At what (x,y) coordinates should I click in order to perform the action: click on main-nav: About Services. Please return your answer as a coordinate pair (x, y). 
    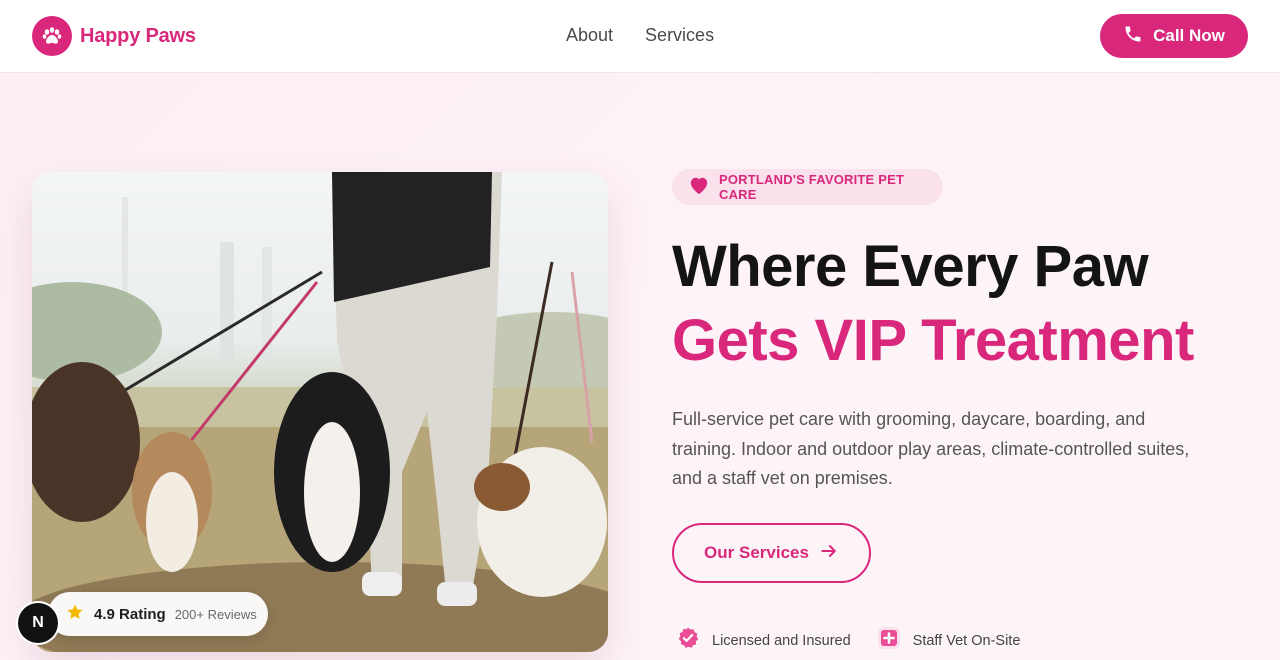
    Looking at the image, I should click on (640, 35).